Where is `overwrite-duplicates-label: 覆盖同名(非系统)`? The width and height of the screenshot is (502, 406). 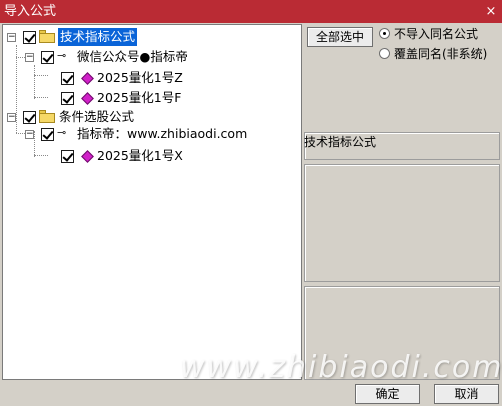
overwrite-duplicates-label: 覆盖同名(非系统) is located at coordinates (440, 54).